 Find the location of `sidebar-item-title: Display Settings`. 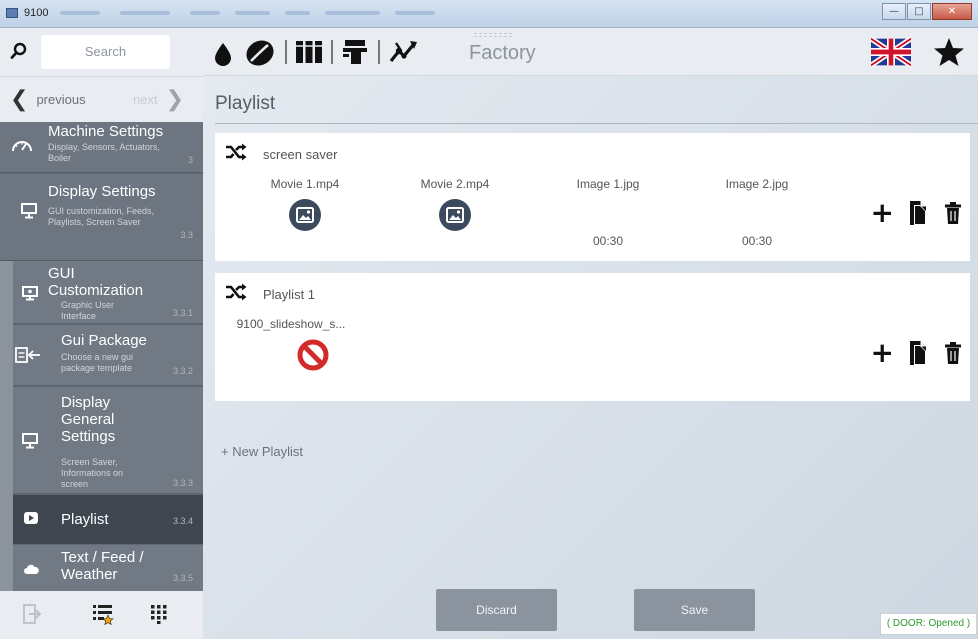

sidebar-item-title: Display Settings is located at coordinates (102, 191).